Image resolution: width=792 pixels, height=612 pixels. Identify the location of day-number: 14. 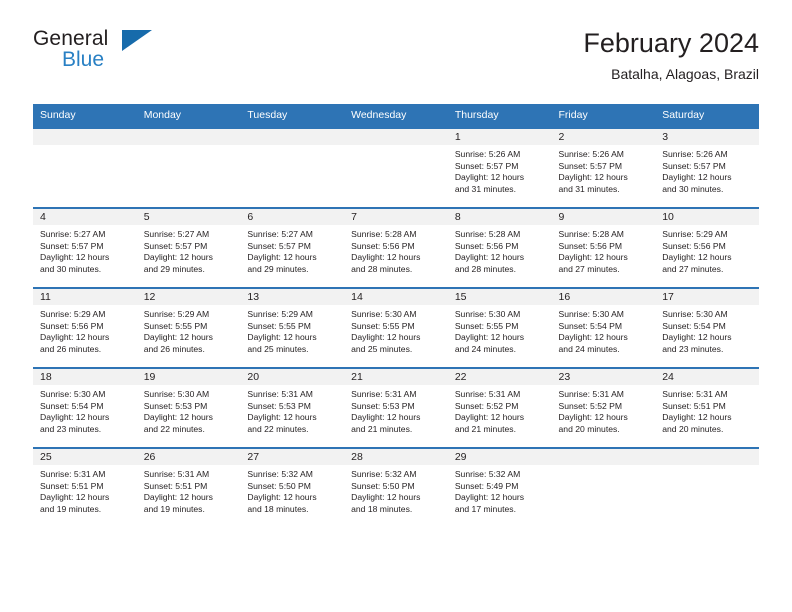
(396, 297).